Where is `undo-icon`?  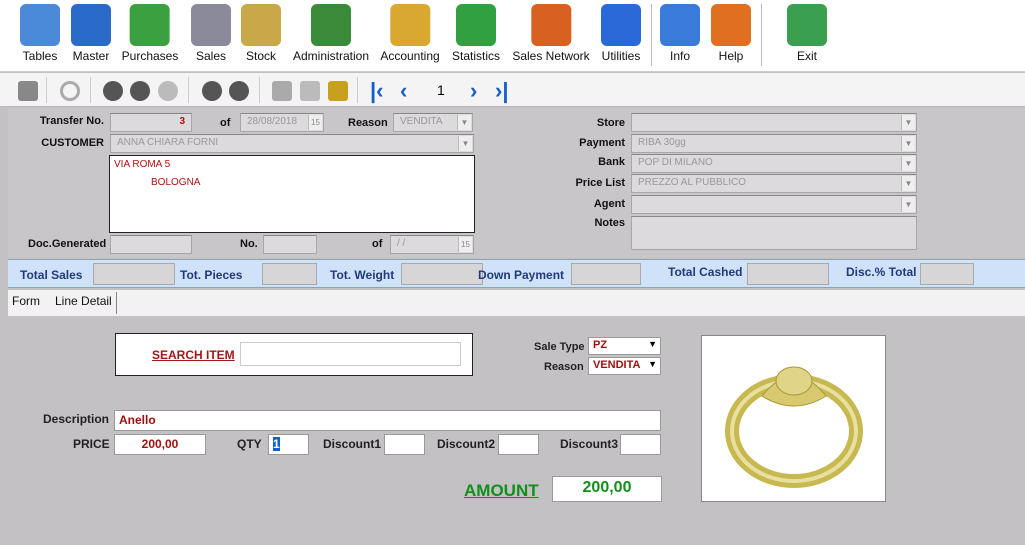 undo-icon is located at coordinates (168, 91).